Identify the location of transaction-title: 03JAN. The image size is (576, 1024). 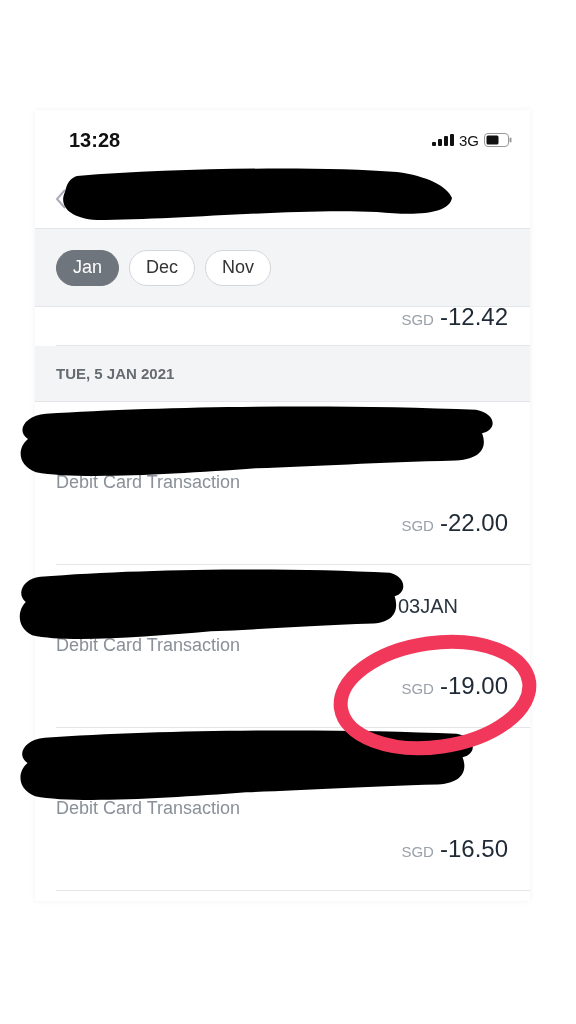
(427, 606).